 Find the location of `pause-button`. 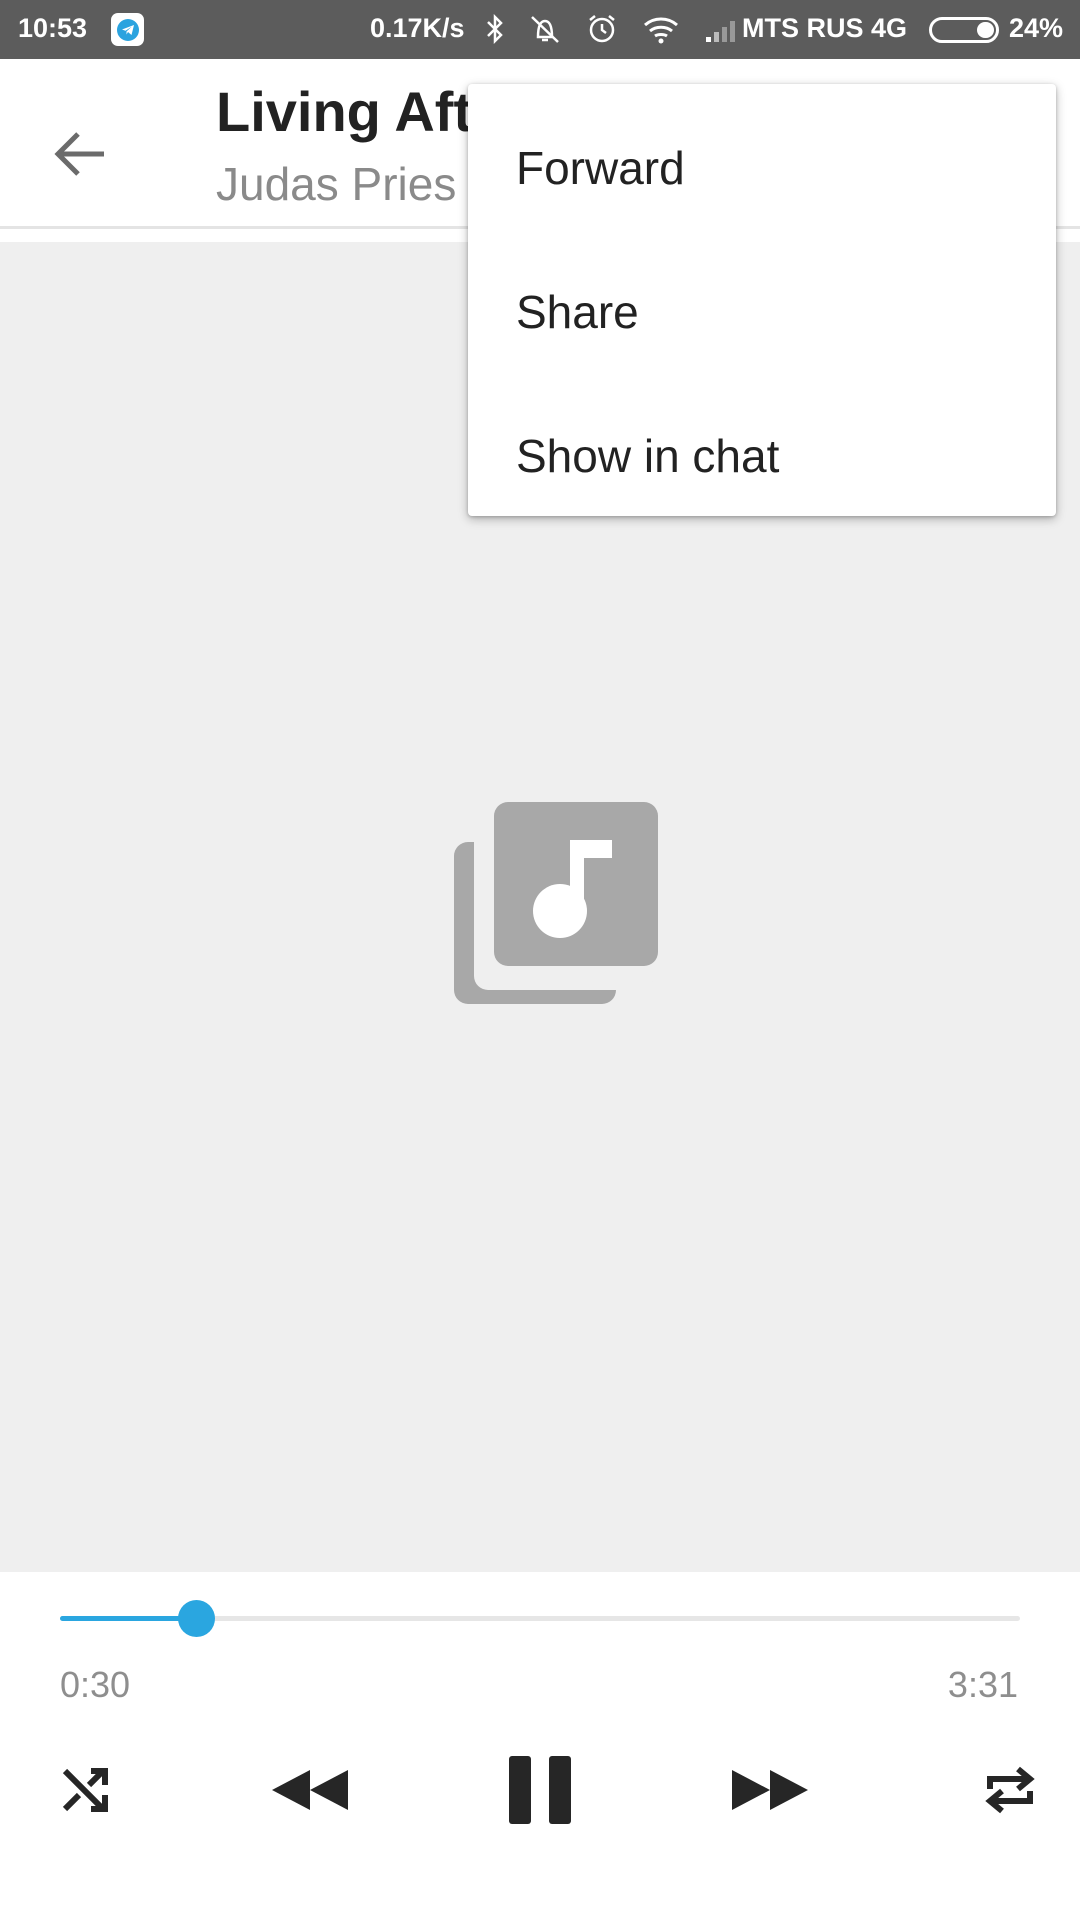

pause-button is located at coordinates (540, 1790).